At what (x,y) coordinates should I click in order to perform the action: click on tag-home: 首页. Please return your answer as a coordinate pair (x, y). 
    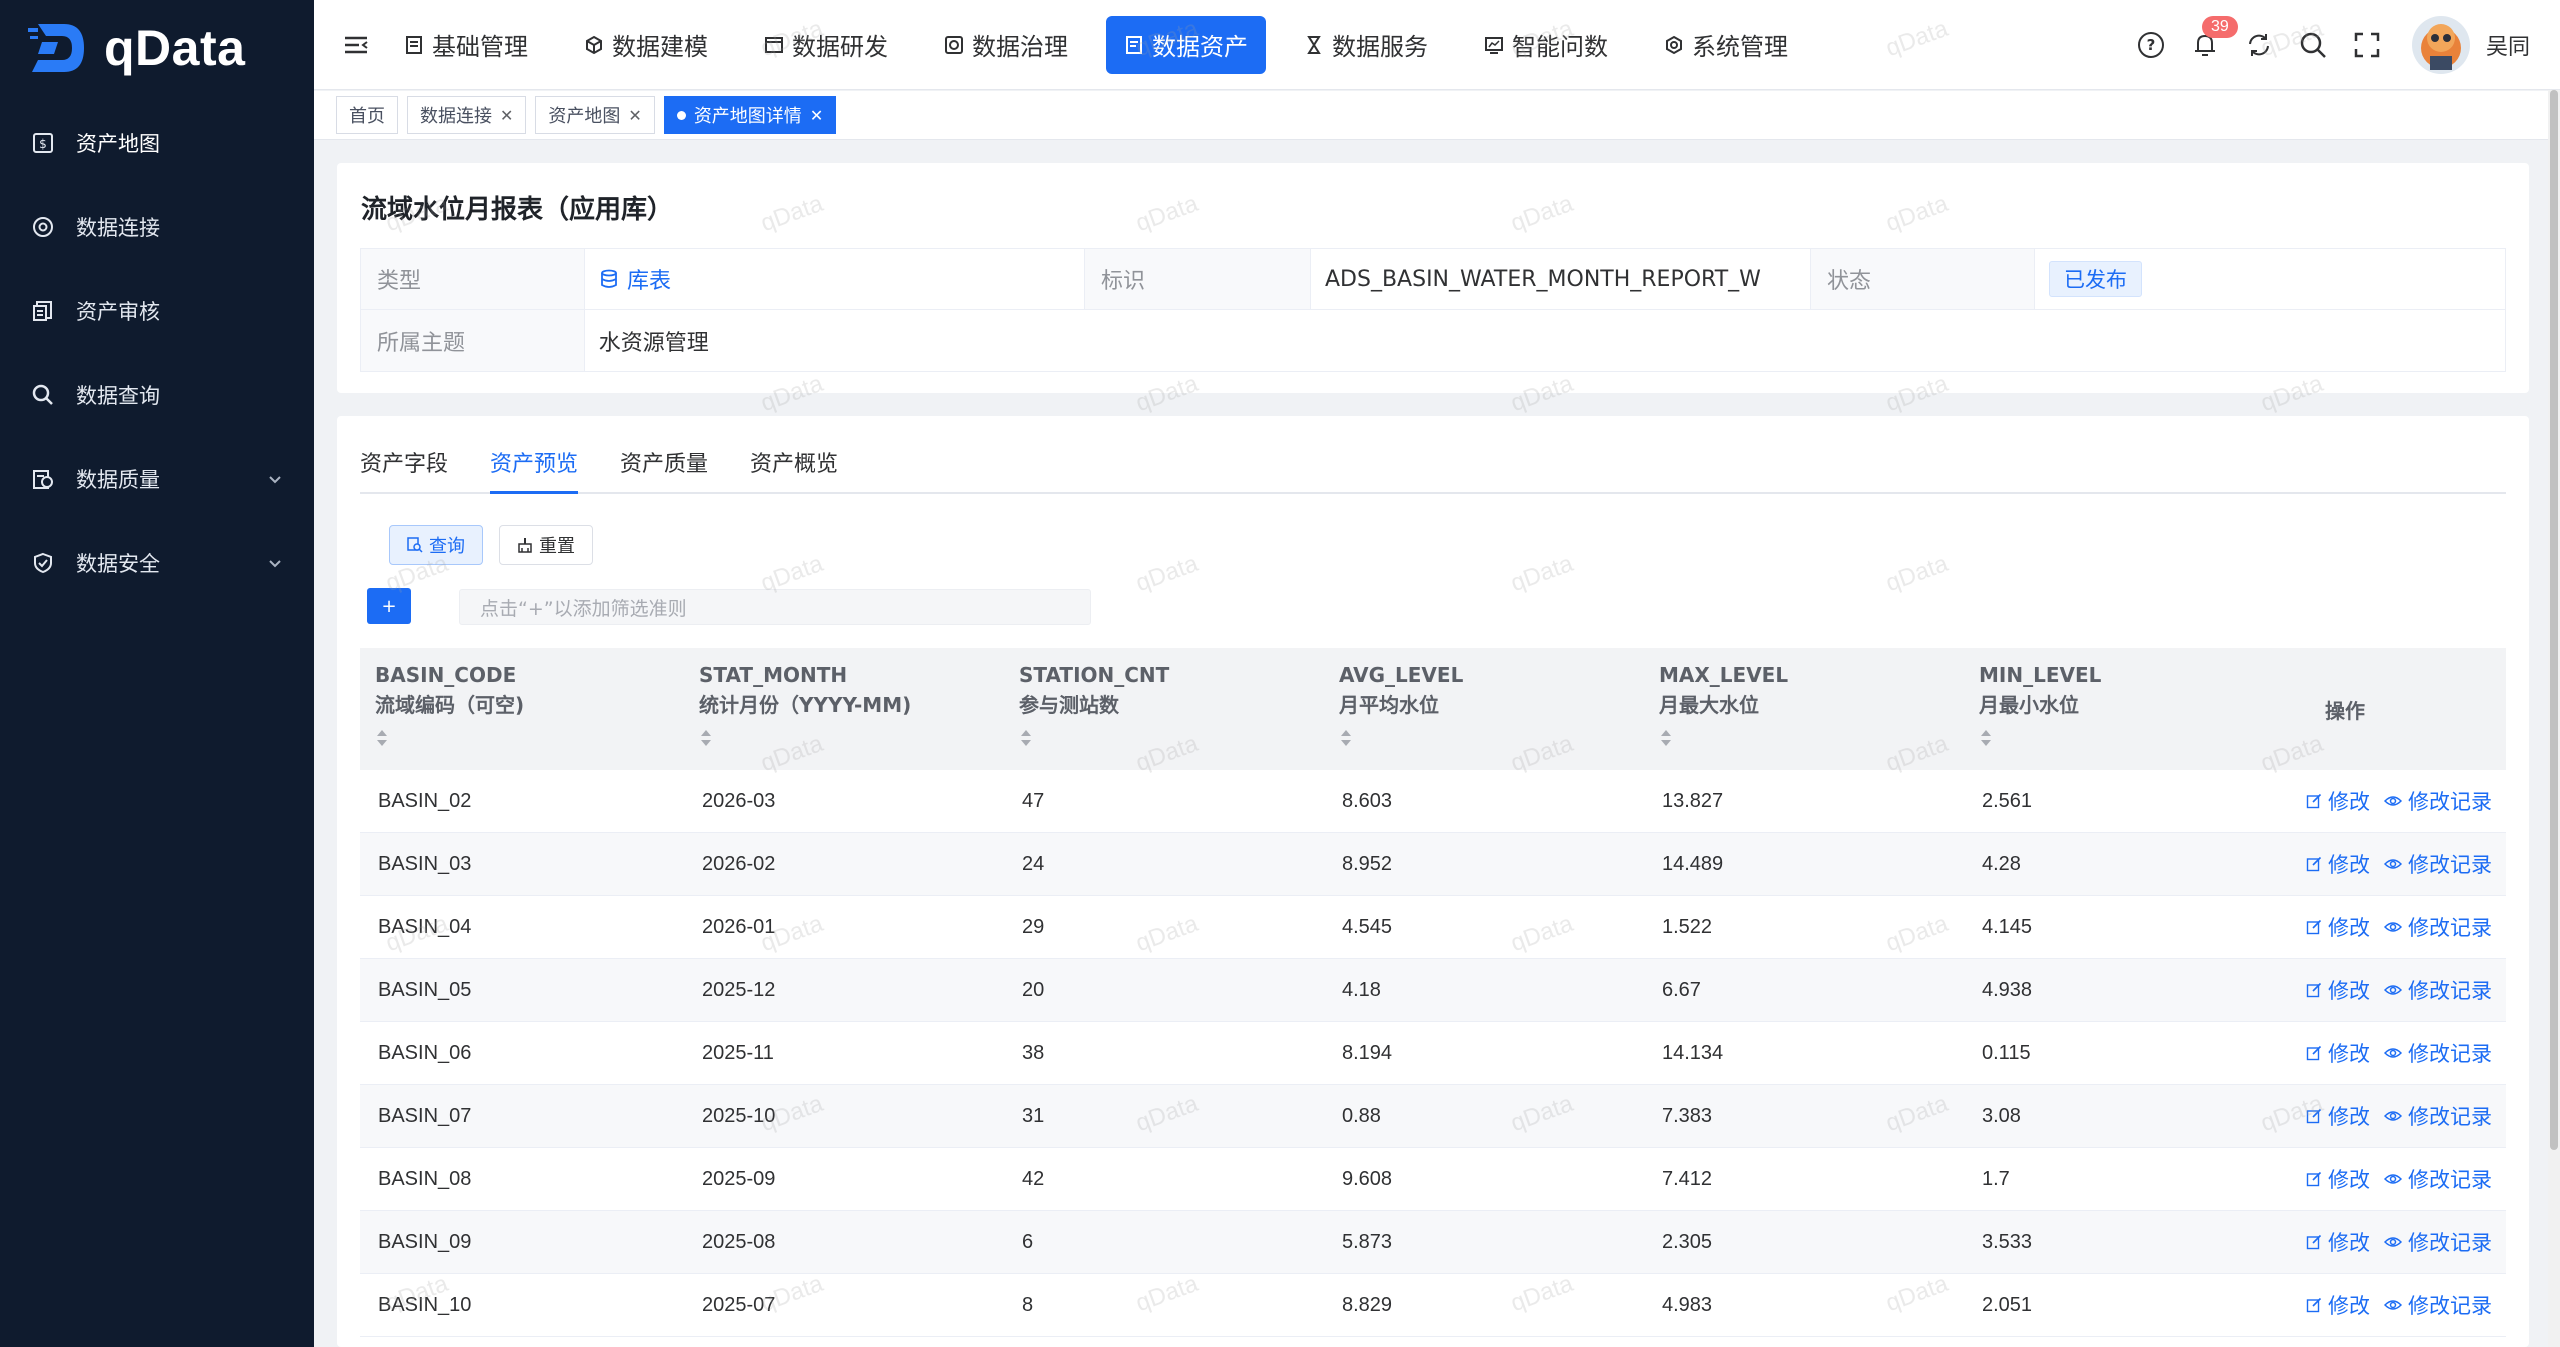
    Looking at the image, I should click on (367, 115).